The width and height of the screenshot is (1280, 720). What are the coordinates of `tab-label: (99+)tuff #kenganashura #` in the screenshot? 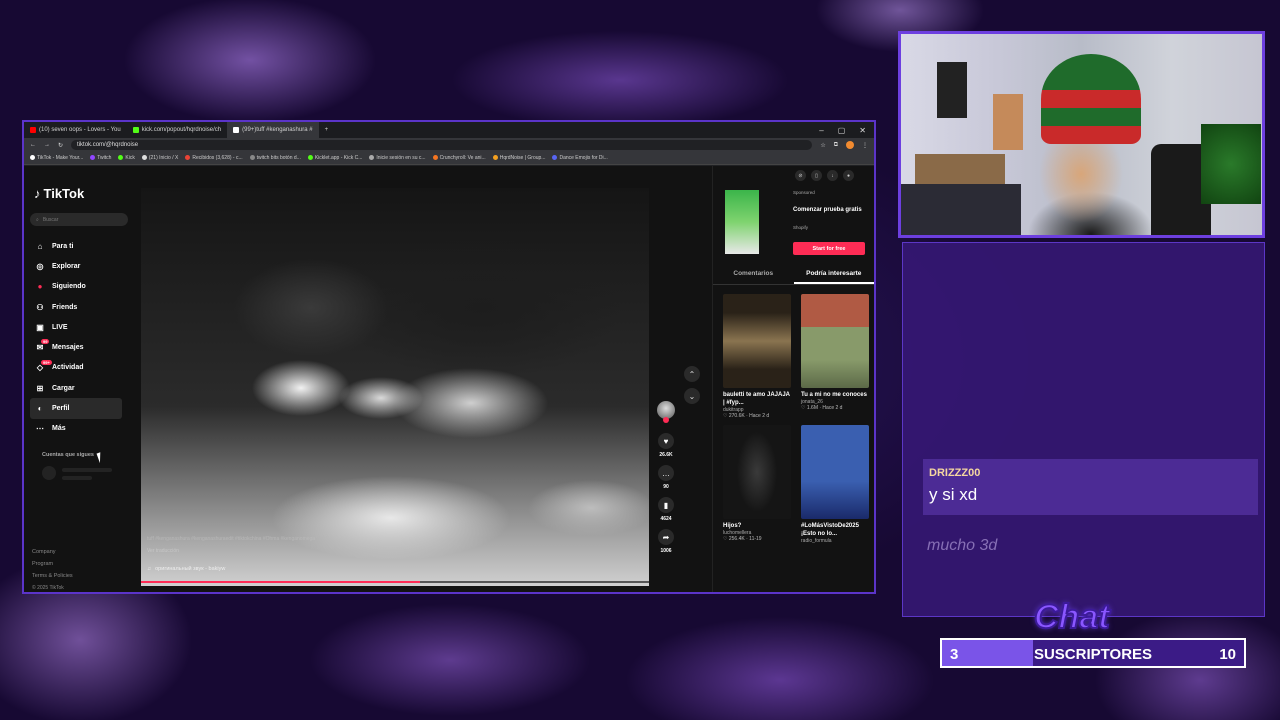 It's located at (277, 130).